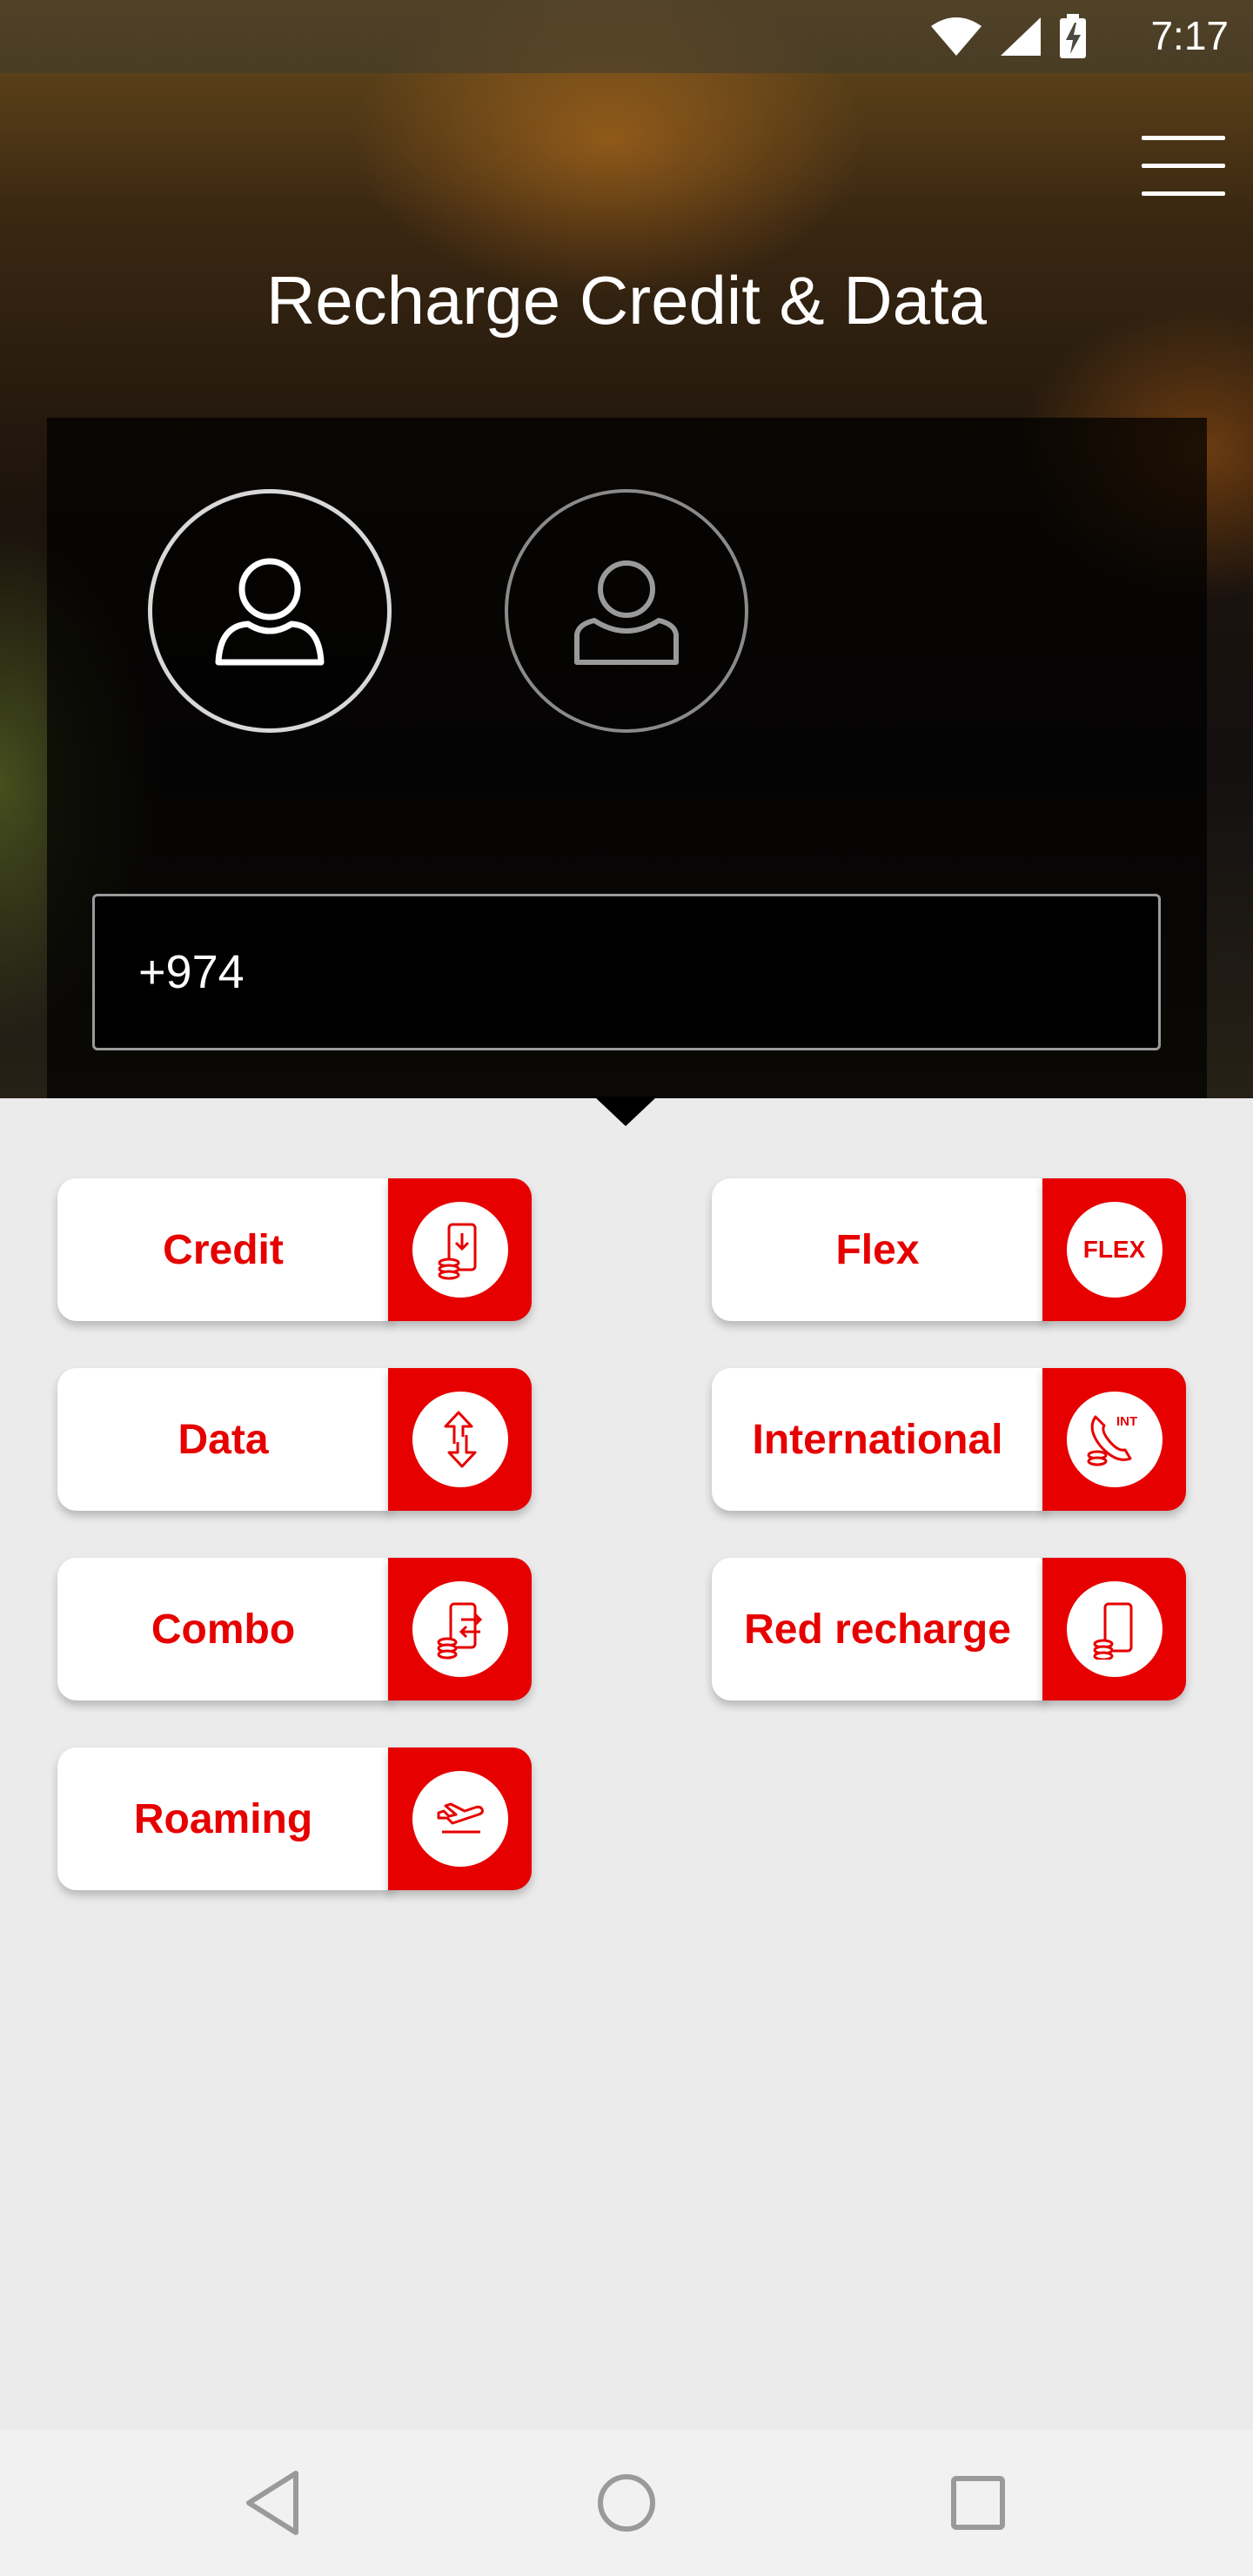 The height and width of the screenshot is (2576, 1253). I want to click on wifi-icon, so click(957, 37).